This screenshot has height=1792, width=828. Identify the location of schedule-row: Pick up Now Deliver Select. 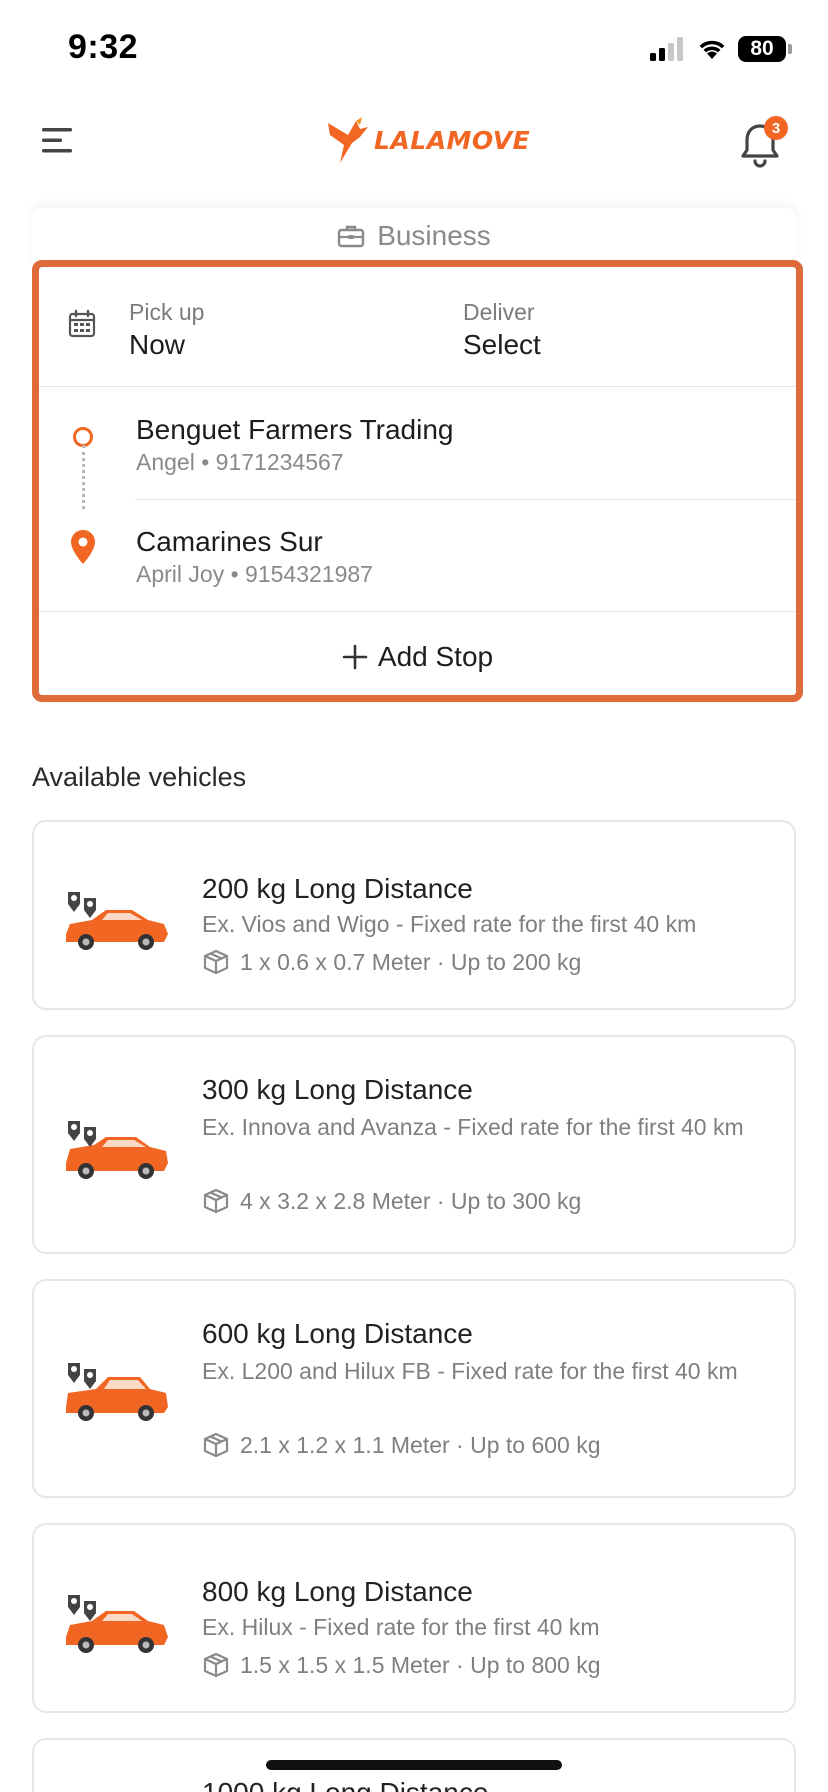
(417, 327).